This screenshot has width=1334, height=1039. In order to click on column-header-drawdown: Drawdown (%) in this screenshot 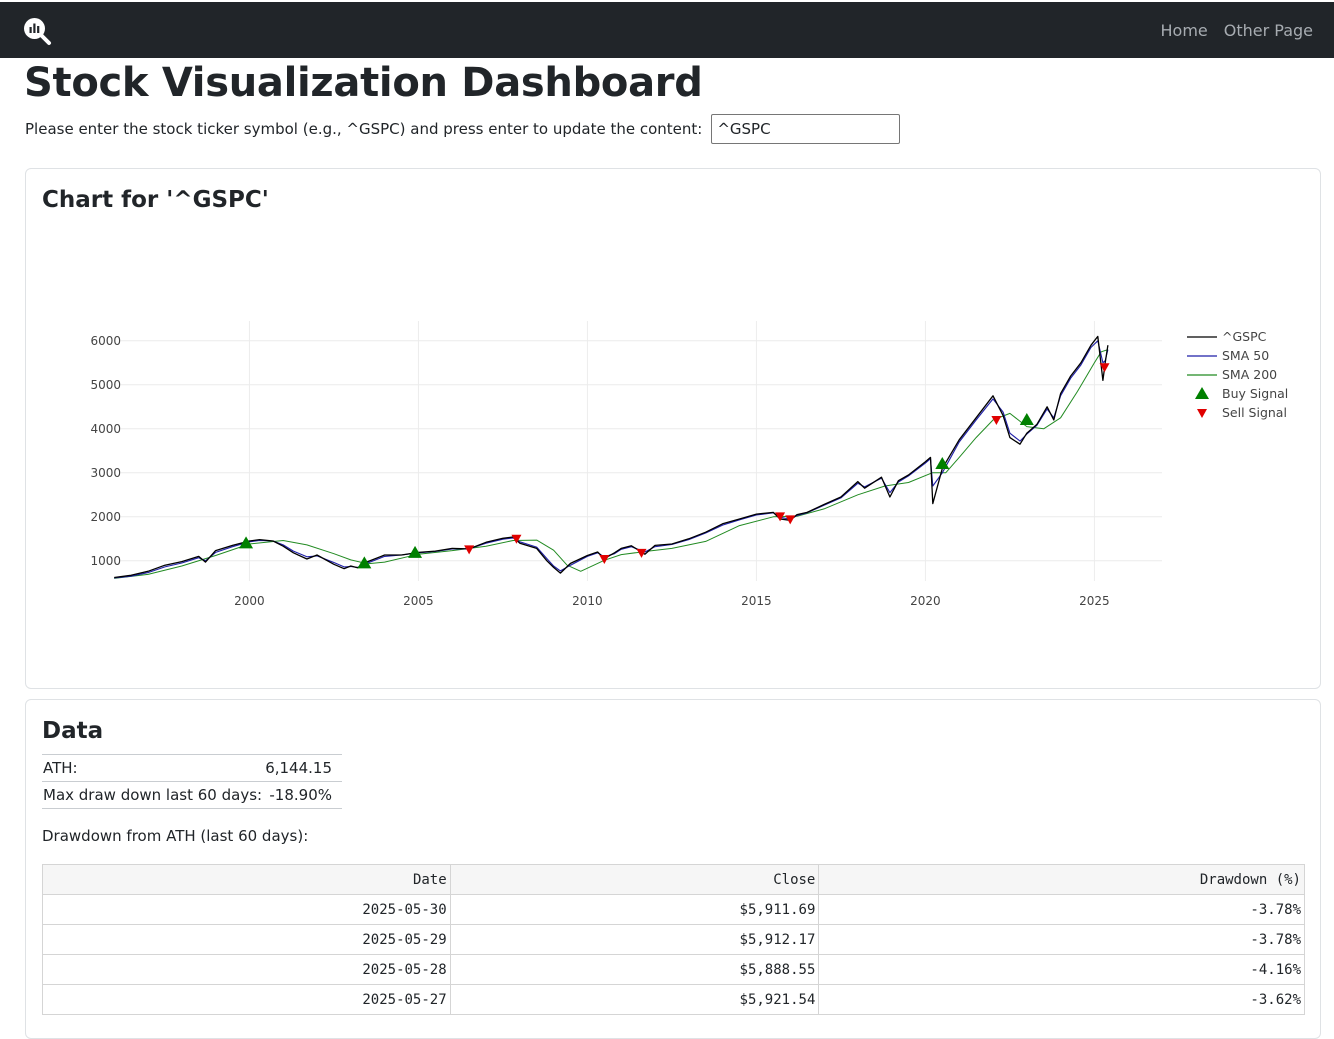, I will do `click(1061, 879)`.